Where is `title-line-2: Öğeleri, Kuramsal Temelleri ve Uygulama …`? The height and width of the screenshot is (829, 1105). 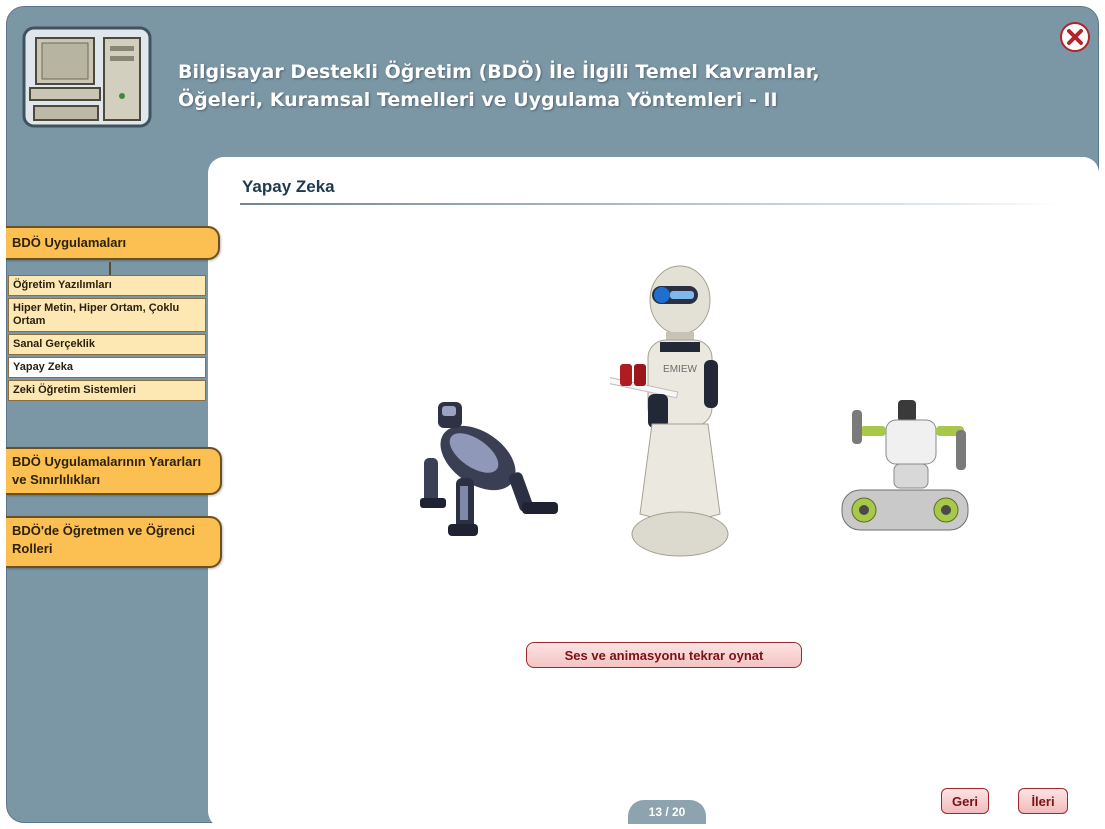
title-line-2: Öğeleri, Kuramsal Temelleri ve Uygulama … is located at coordinates (478, 100).